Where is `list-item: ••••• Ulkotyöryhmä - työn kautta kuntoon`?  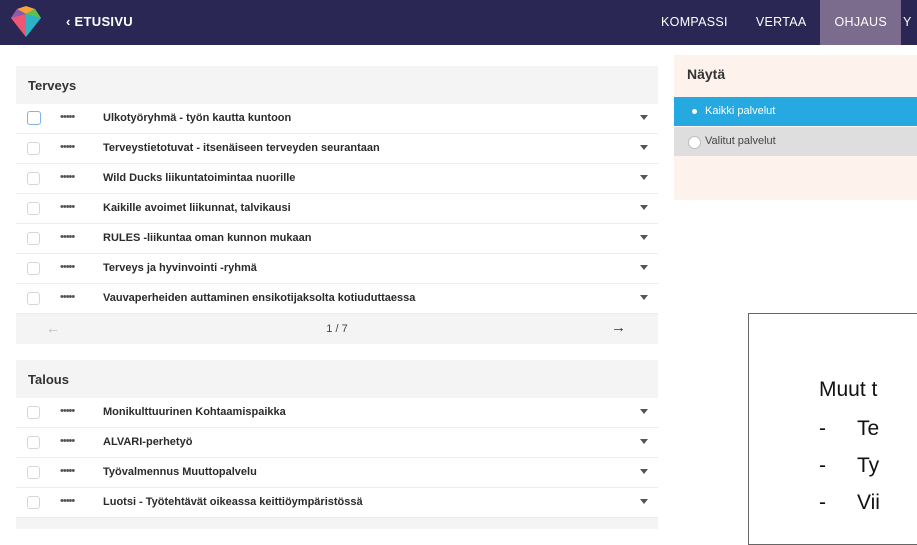
list-item: ••••• Ulkotyöryhmä - työn kautta kuntoon is located at coordinates (337, 119).